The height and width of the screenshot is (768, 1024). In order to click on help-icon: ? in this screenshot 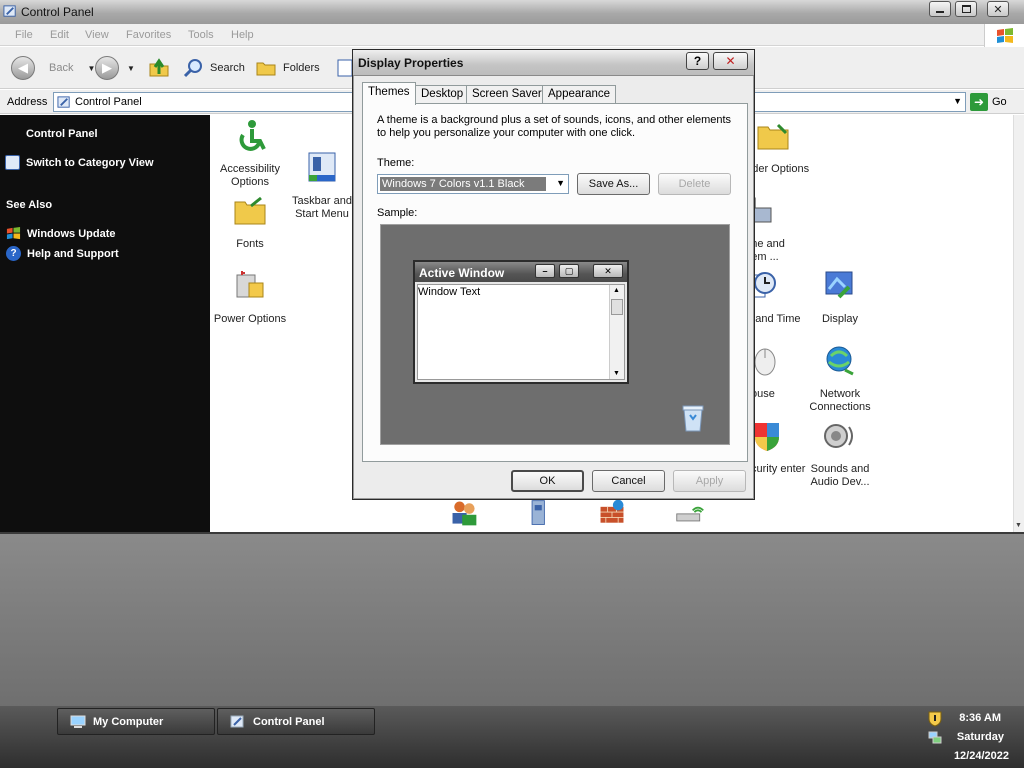, I will do `click(13, 253)`.